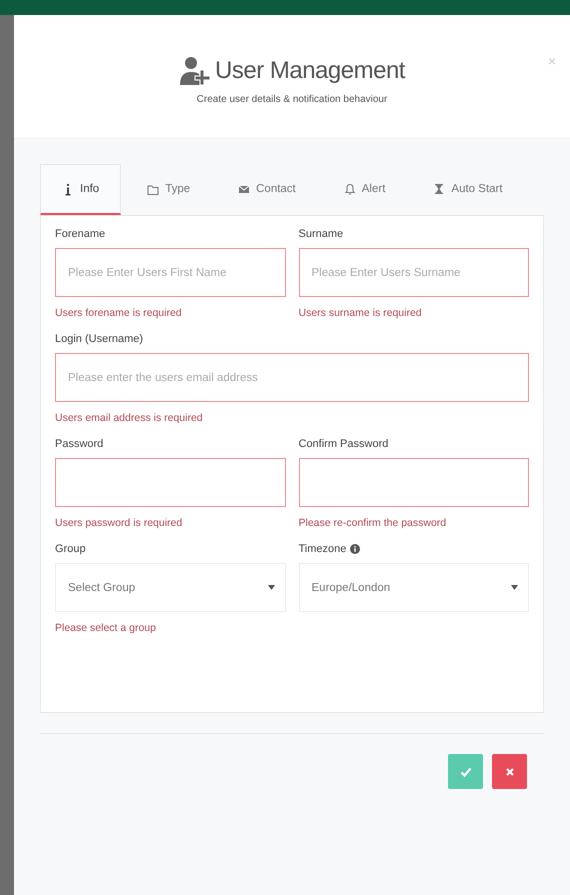 The width and height of the screenshot is (570, 895). Describe the element at coordinates (310, 71) in the screenshot. I see `dialog-title: User Management` at that location.